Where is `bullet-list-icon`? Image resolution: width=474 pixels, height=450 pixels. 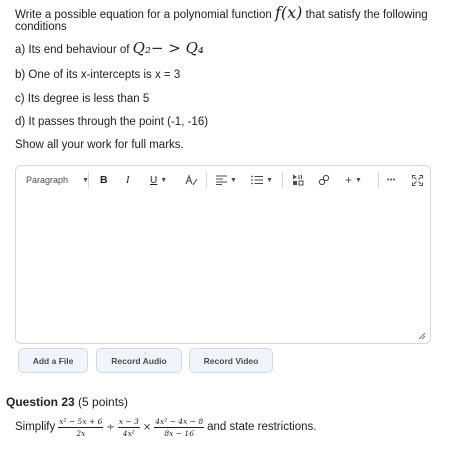
bullet-list-icon is located at coordinates (257, 180).